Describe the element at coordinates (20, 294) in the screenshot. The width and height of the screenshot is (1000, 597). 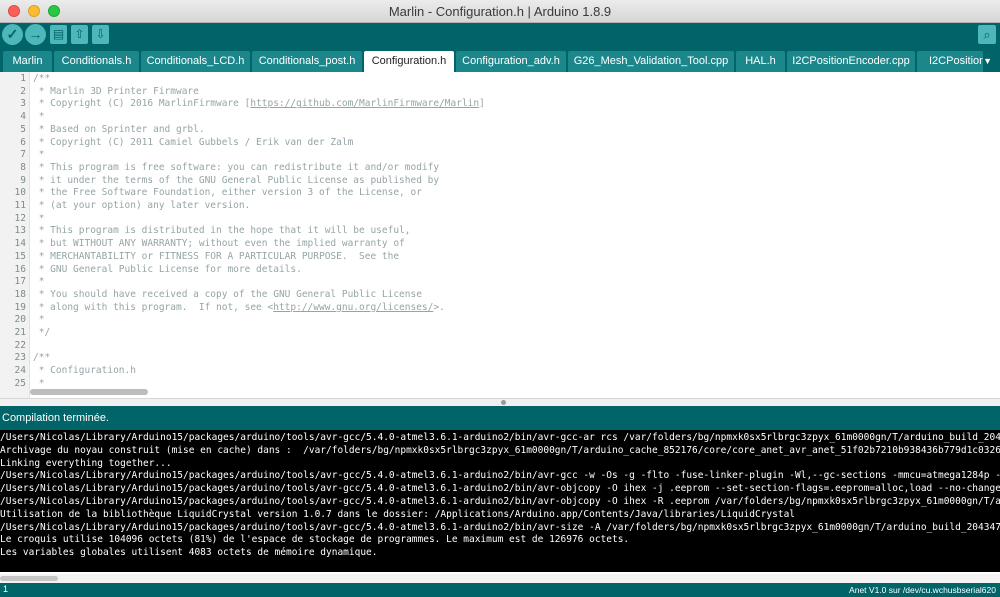
I see `line-number: 18` at that location.